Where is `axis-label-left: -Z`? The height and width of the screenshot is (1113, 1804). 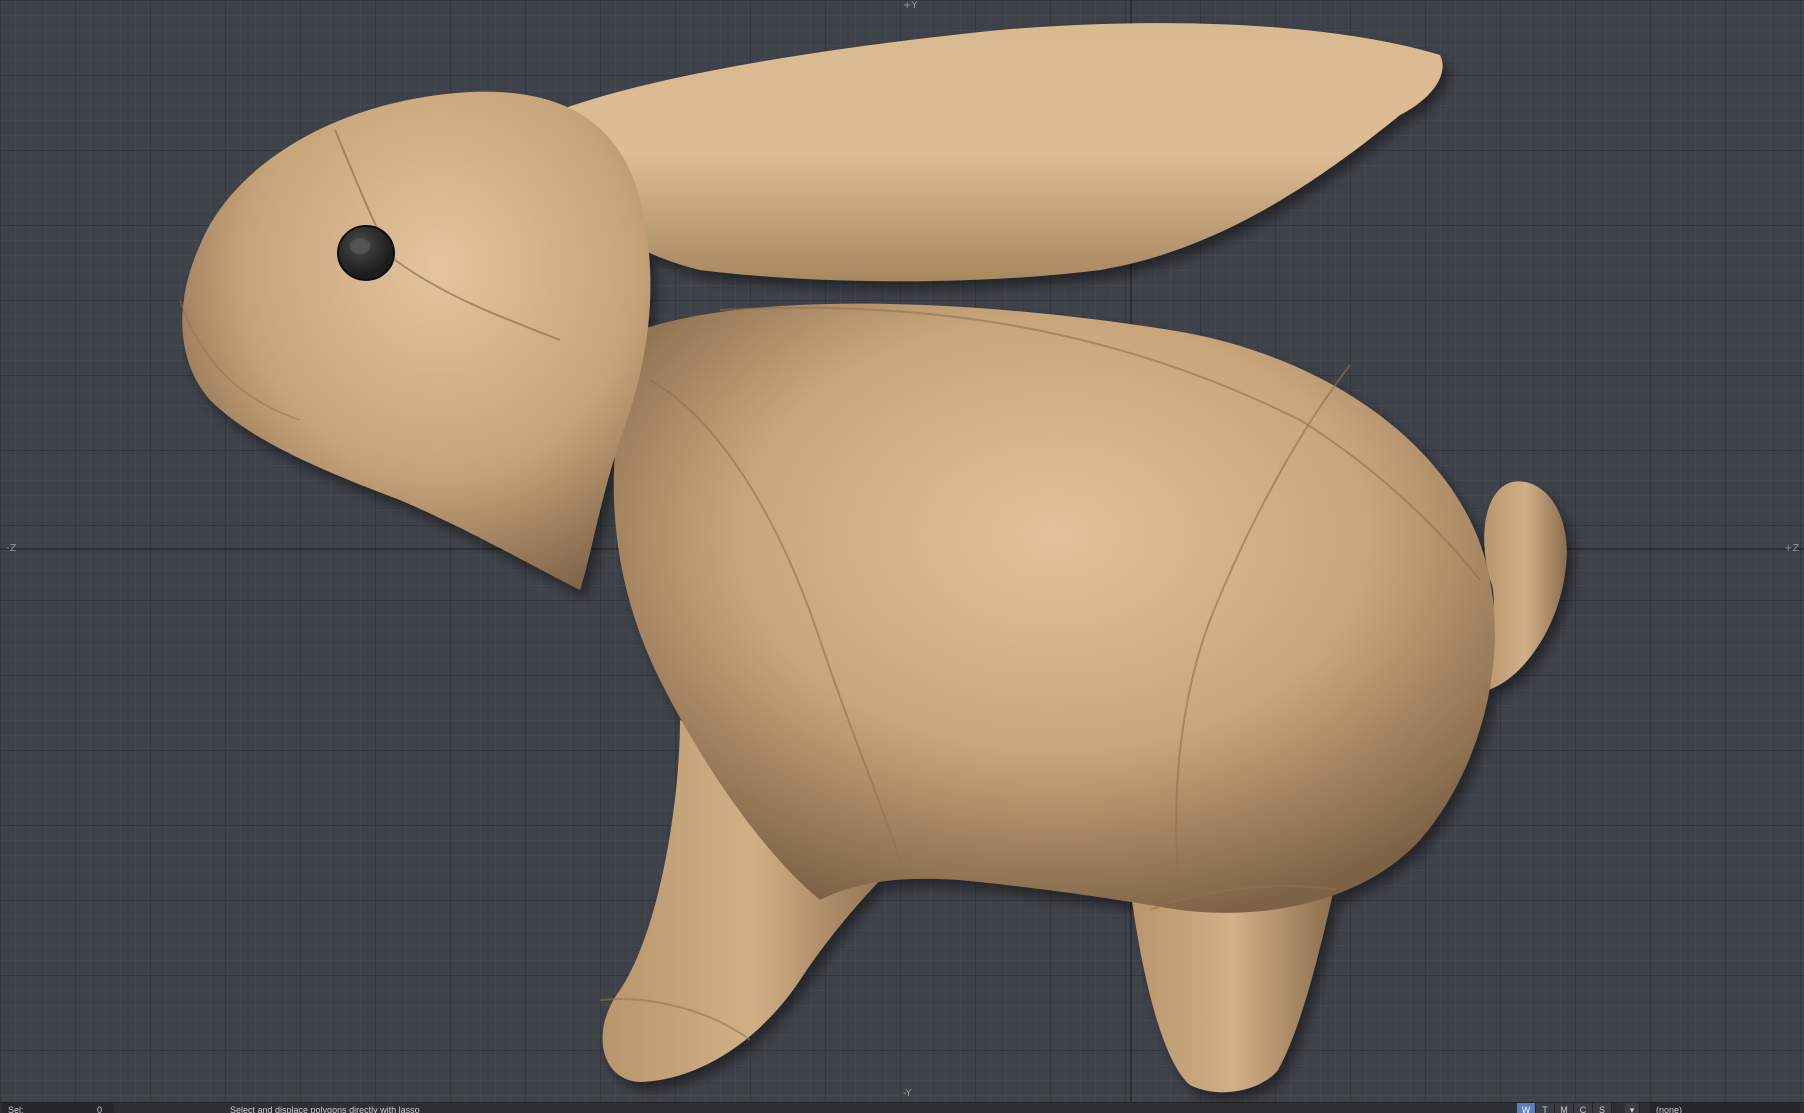
axis-label-left: -Z is located at coordinates (11, 548).